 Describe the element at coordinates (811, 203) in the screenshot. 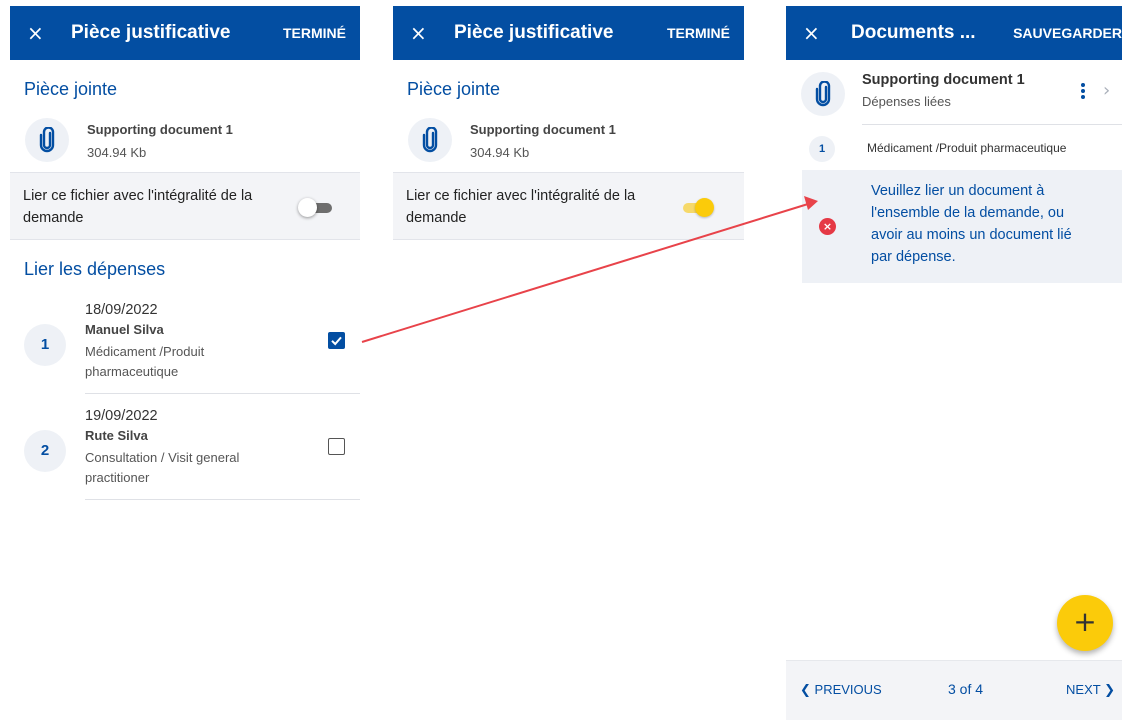

I see `arrow-head` at that location.